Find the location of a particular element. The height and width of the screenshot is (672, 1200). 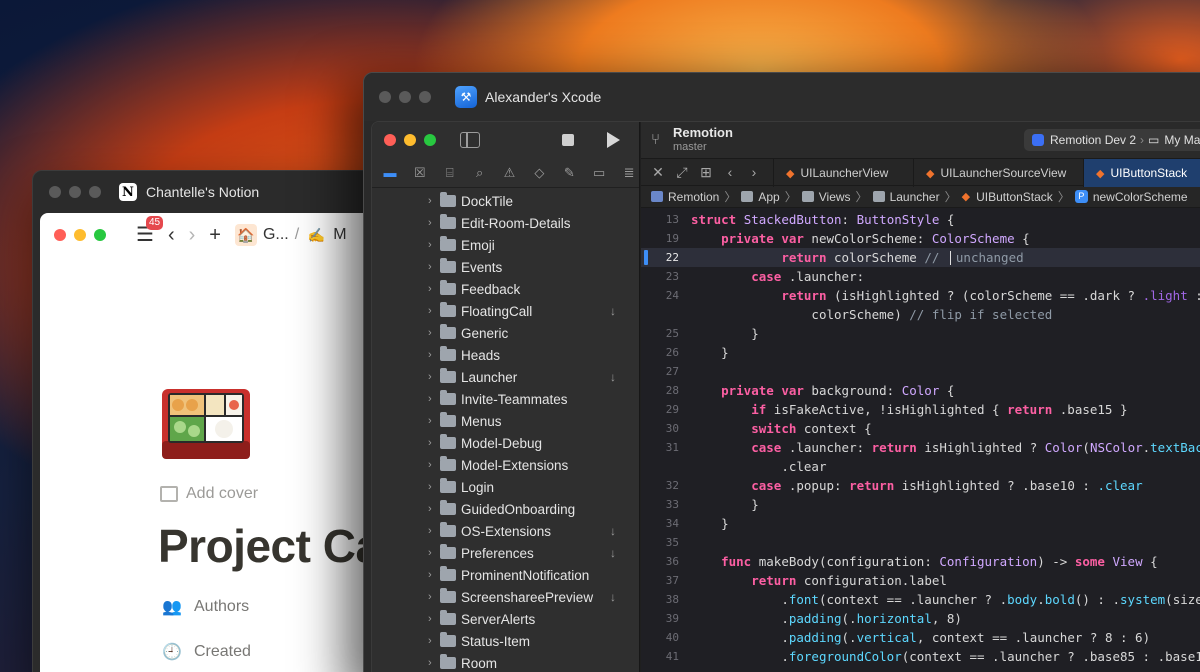

jumpbar-item: Remotion is located at coordinates (693, 197).